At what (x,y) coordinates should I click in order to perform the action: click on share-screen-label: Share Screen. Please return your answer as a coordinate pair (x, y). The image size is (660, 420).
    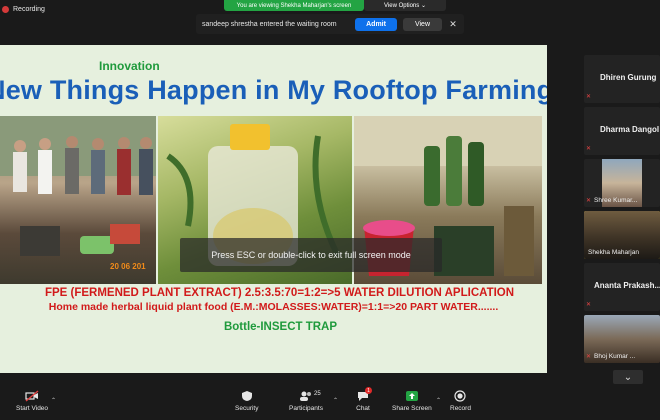
    Looking at the image, I should click on (412, 408).